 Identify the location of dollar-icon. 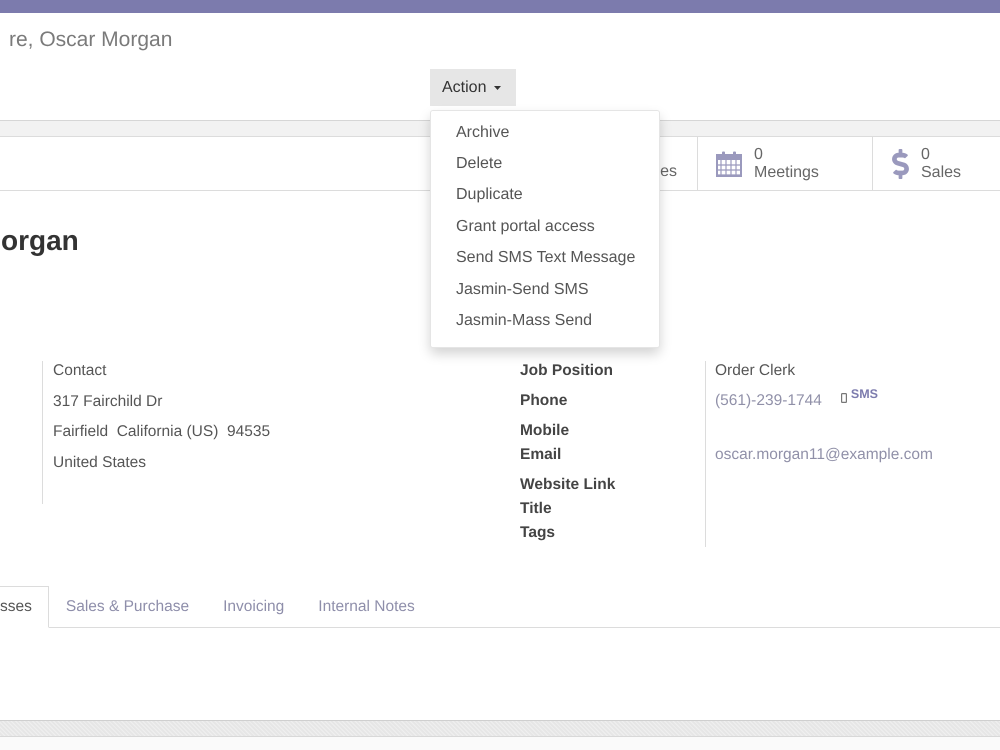
(900, 163).